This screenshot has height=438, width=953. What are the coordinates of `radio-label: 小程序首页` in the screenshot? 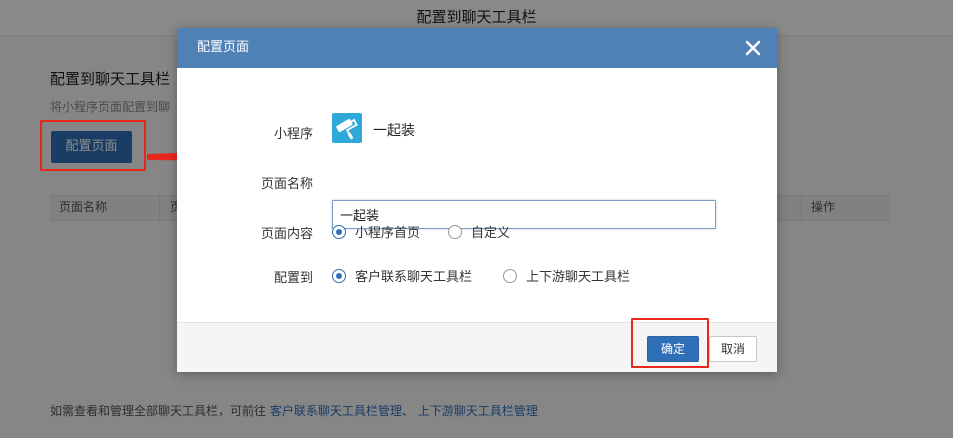 It's located at (388, 233).